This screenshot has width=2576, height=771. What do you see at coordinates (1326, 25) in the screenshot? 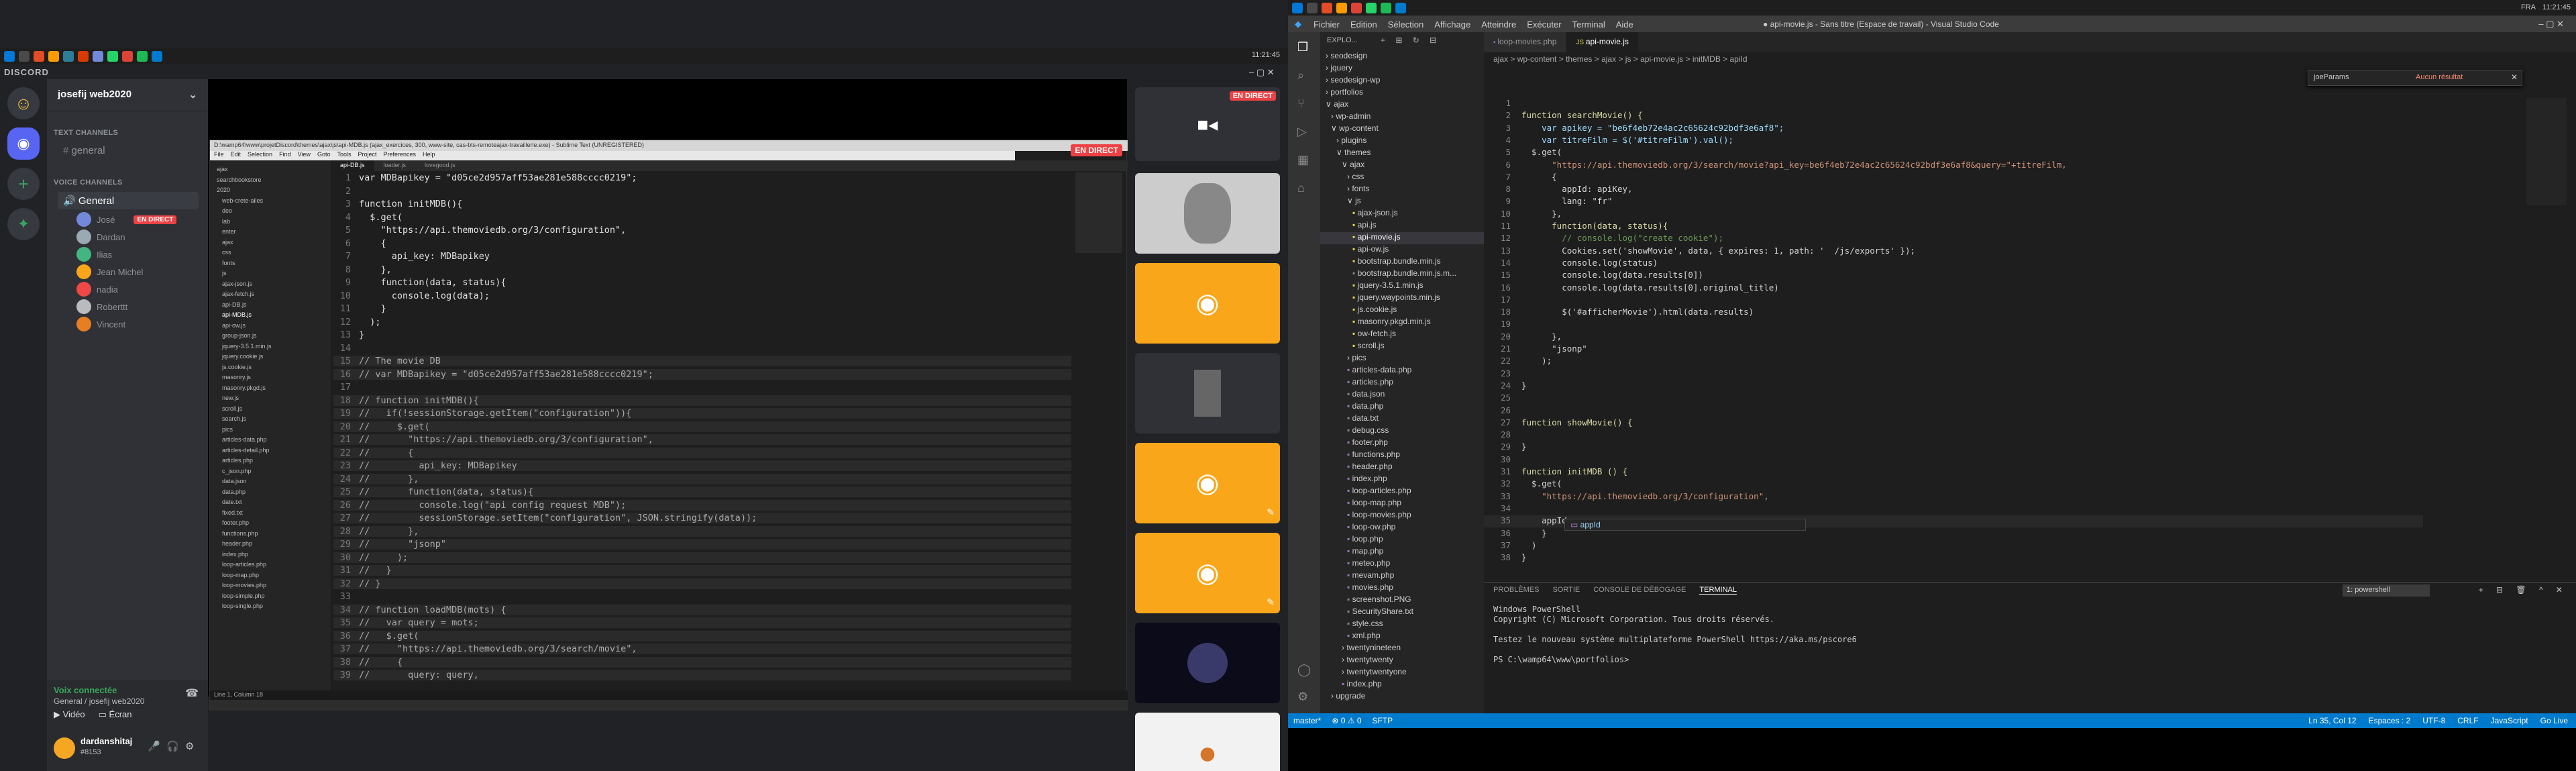
I see `menu-item: Fichier` at bounding box center [1326, 25].